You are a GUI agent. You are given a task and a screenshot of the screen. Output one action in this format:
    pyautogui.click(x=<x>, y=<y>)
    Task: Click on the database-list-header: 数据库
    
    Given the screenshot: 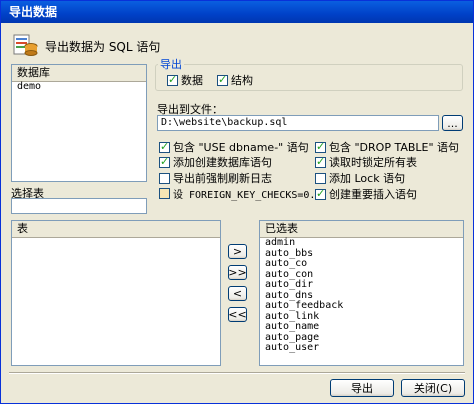 What is the action you would take?
    pyautogui.click(x=79, y=73)
    